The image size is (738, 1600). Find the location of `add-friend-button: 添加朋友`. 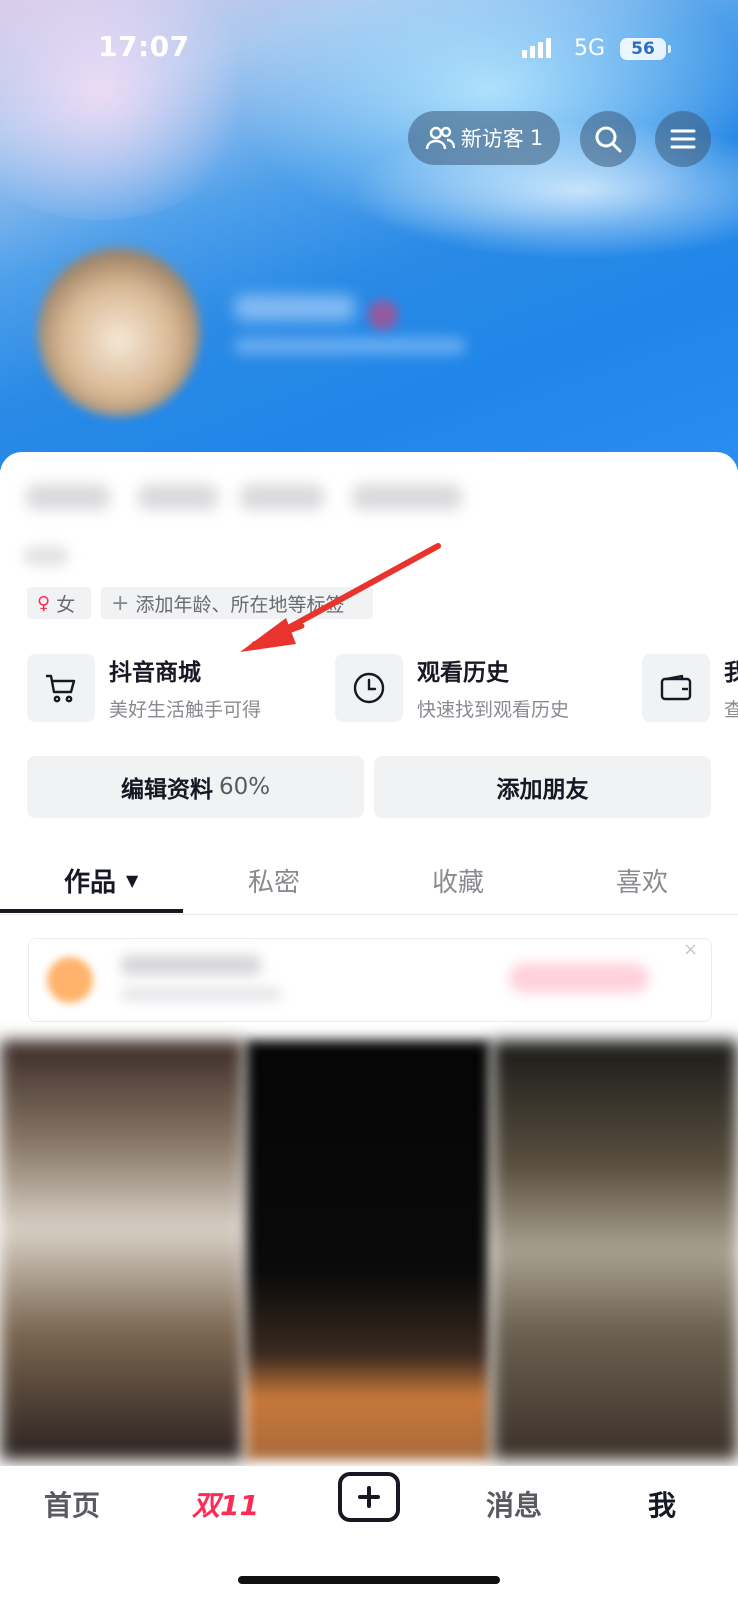

add-friend-button: 添加朋友 is located at coordinates (542, 787).